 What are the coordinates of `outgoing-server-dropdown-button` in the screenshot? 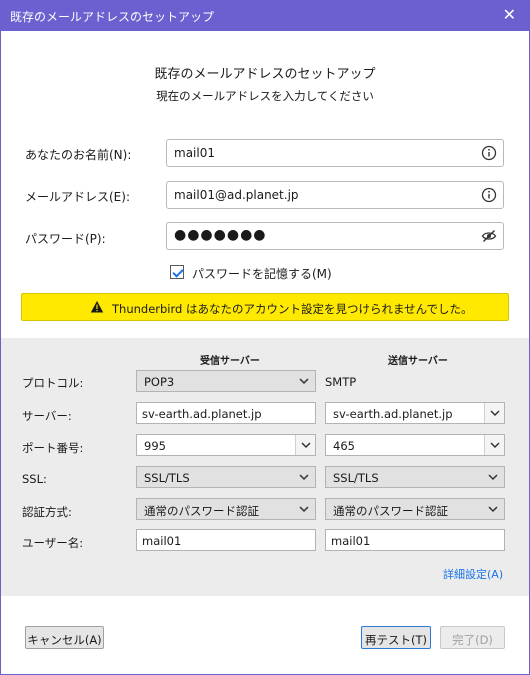 It's located at (494, 413).